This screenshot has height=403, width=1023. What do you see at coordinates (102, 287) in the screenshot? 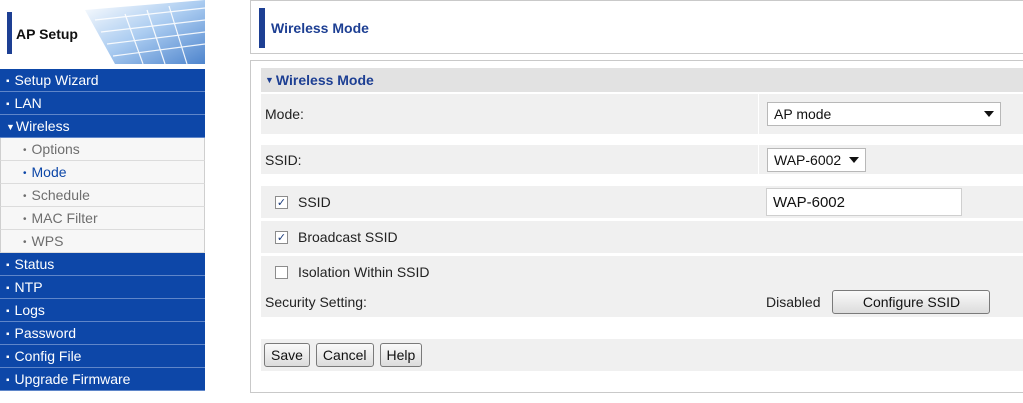
I see `sidebar-item-ntp: ▪ NTP` at bounding box center [102, 287].